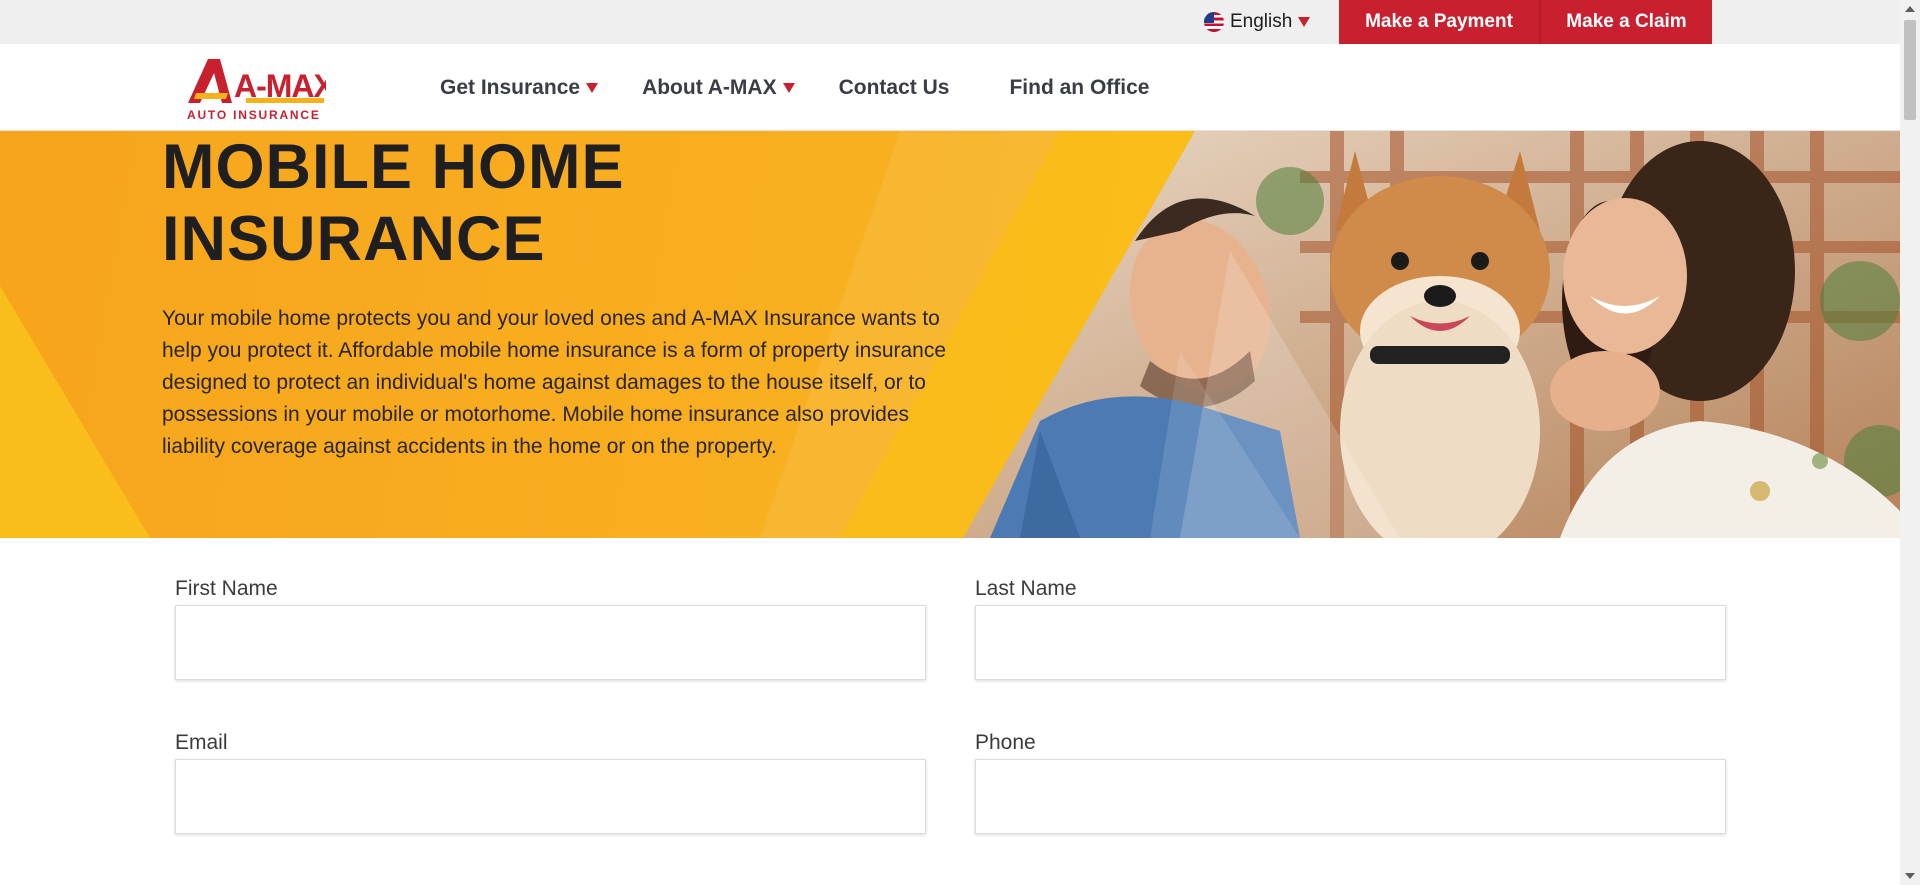 Image resolution: width=1920 pixels, height=885 pixels. I want to click on scroll-up-arrow-icon, so click(1910, 9).